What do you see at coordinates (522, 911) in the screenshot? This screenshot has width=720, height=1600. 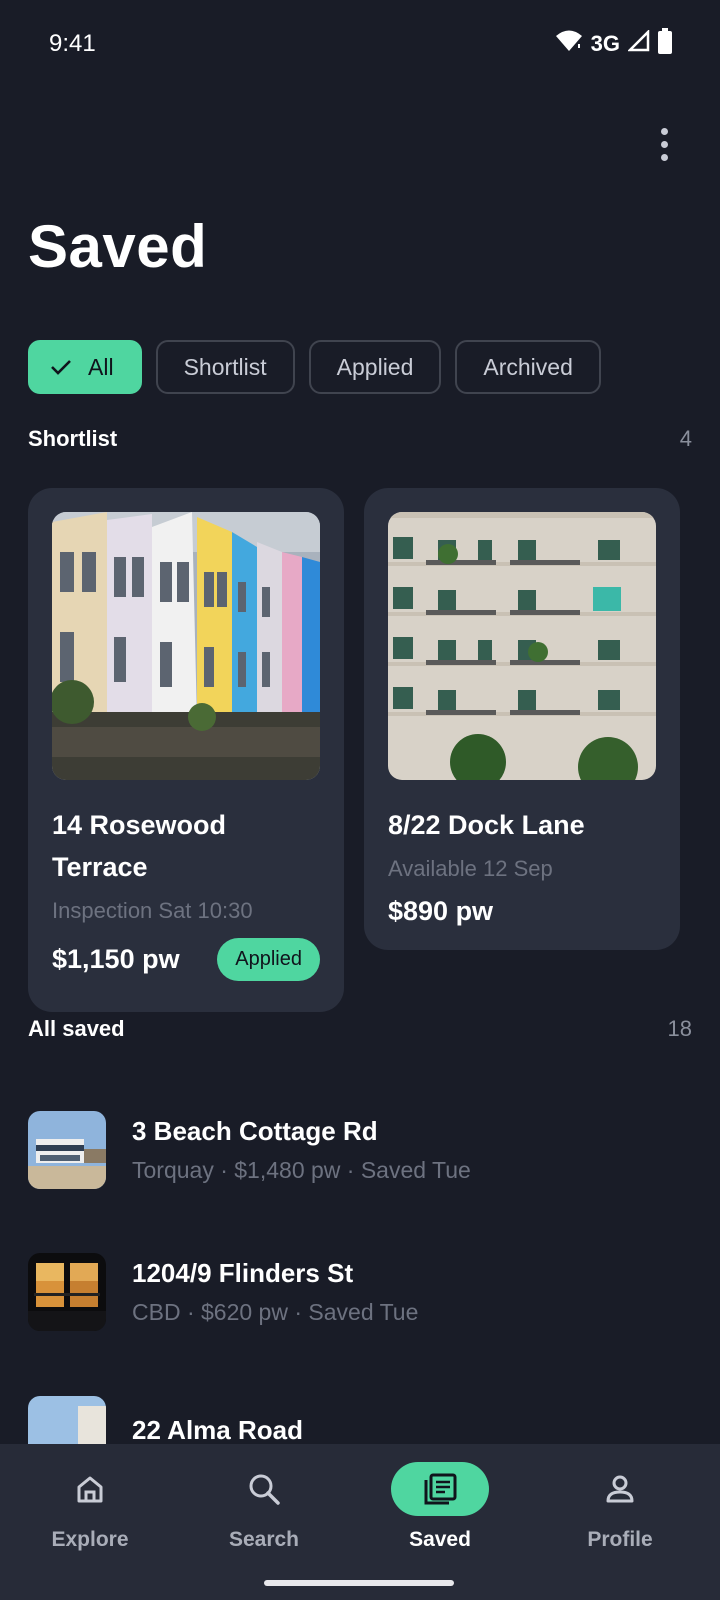 I see `card-footer: $890 pw` at bounding box center [522, 911].